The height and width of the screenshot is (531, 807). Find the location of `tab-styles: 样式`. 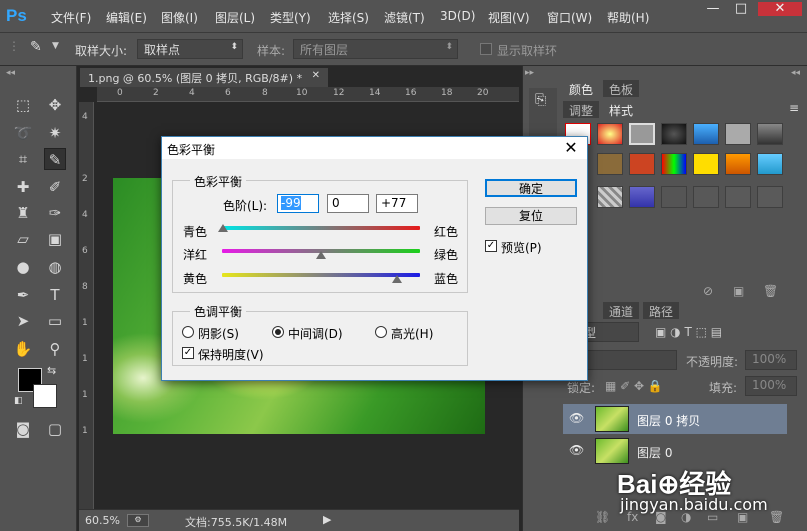

tab-styles: 样式 is located at coordinates (621, 109).